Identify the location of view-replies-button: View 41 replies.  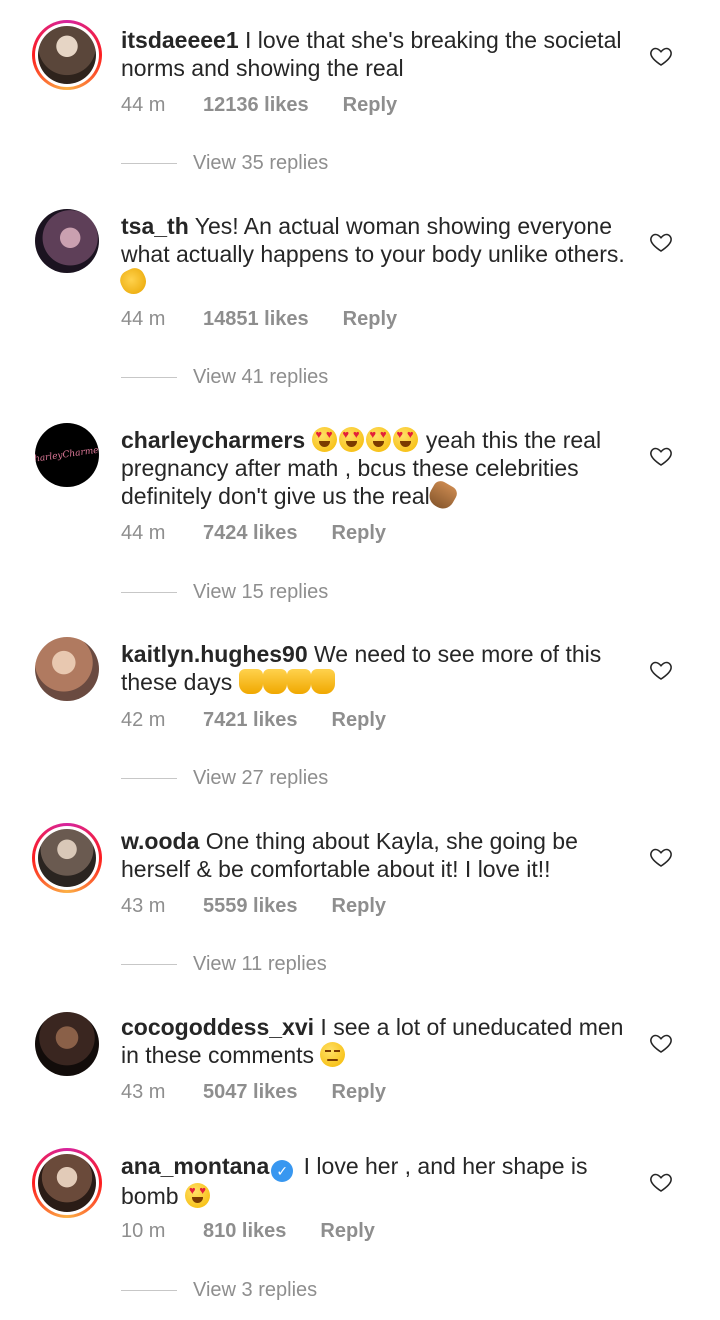
(224, 377).